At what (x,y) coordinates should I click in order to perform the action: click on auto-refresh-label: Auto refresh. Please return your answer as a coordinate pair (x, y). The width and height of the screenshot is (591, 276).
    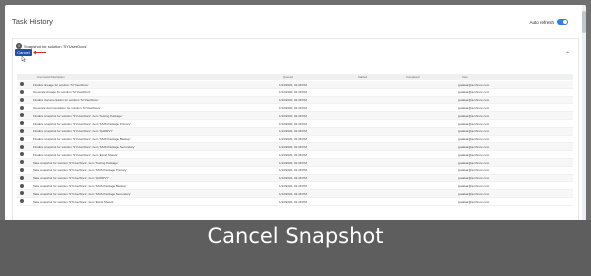
    Looking at the image, I should click on (541, 22).